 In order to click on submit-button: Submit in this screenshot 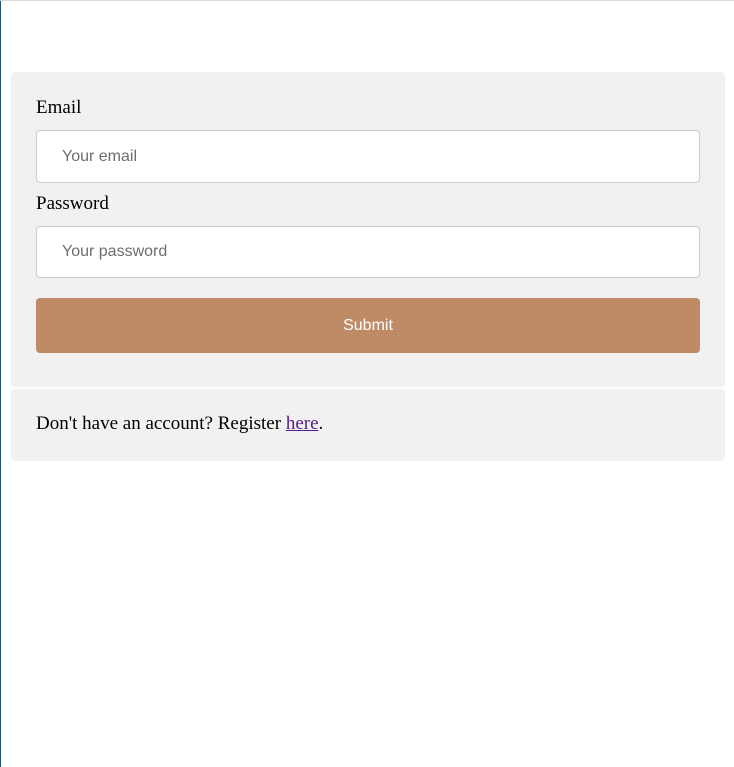, I will do `click(368, 325)`.